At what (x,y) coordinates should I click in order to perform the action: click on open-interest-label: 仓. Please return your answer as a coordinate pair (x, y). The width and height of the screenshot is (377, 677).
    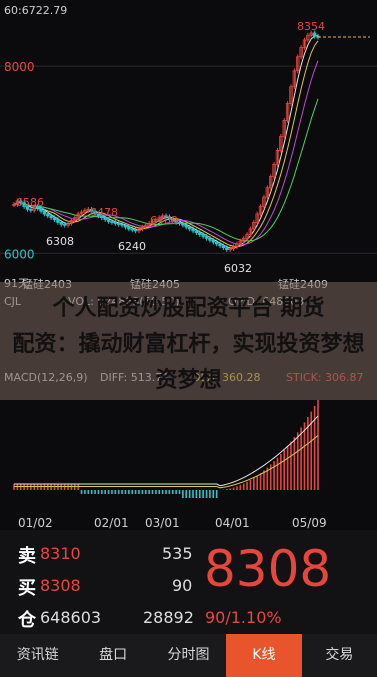
    Looking at the image, I should click on (27, 620).